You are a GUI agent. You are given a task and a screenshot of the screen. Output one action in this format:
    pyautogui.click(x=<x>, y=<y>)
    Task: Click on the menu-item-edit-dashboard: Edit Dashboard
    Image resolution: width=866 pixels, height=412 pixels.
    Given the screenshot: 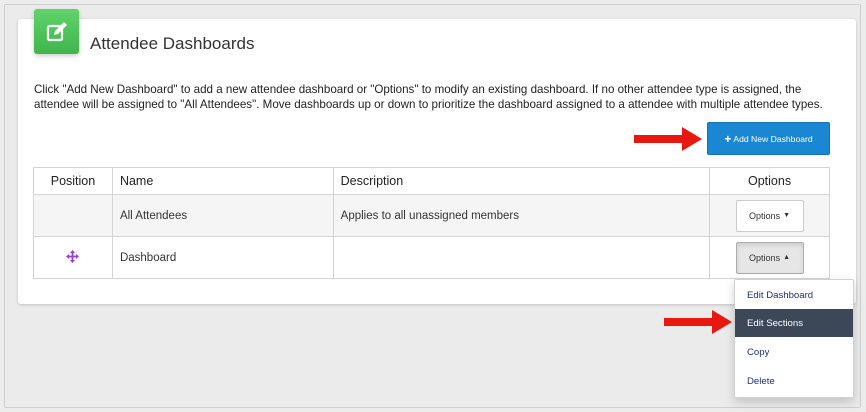 What is the action you would take?
    pyautogui.click(x=794, y=295)
    